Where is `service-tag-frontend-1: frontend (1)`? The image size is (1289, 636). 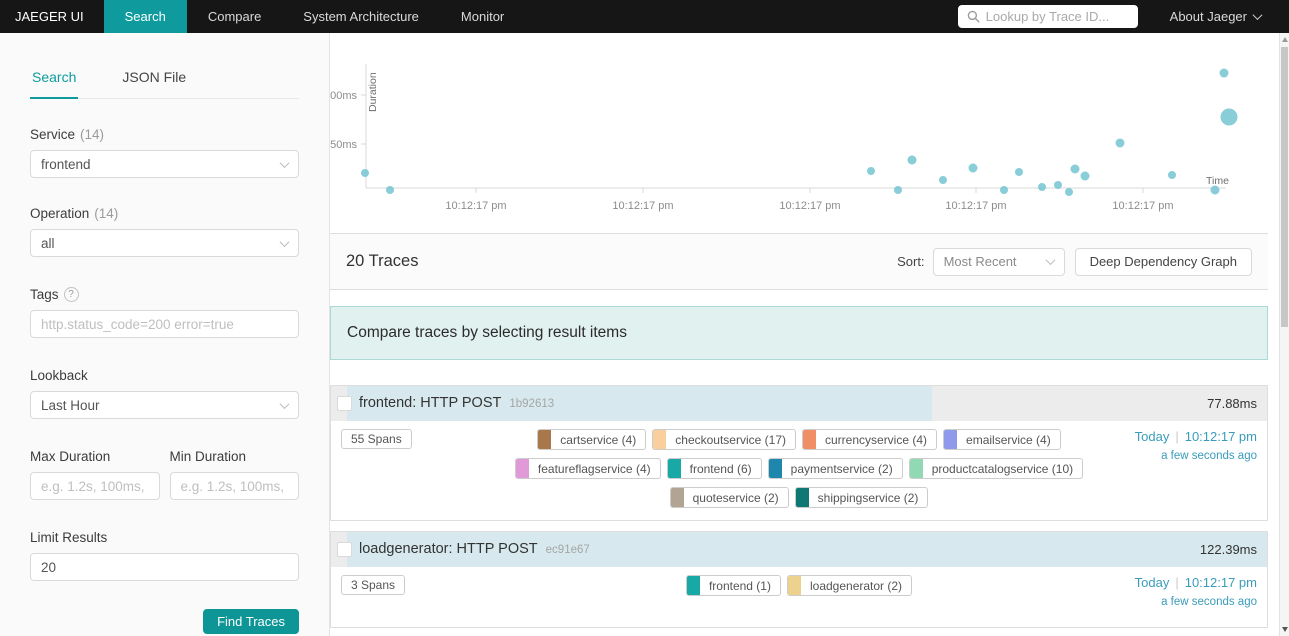 service-tag-frontend-1: frontend (1) is located at coordinates (733, 585).